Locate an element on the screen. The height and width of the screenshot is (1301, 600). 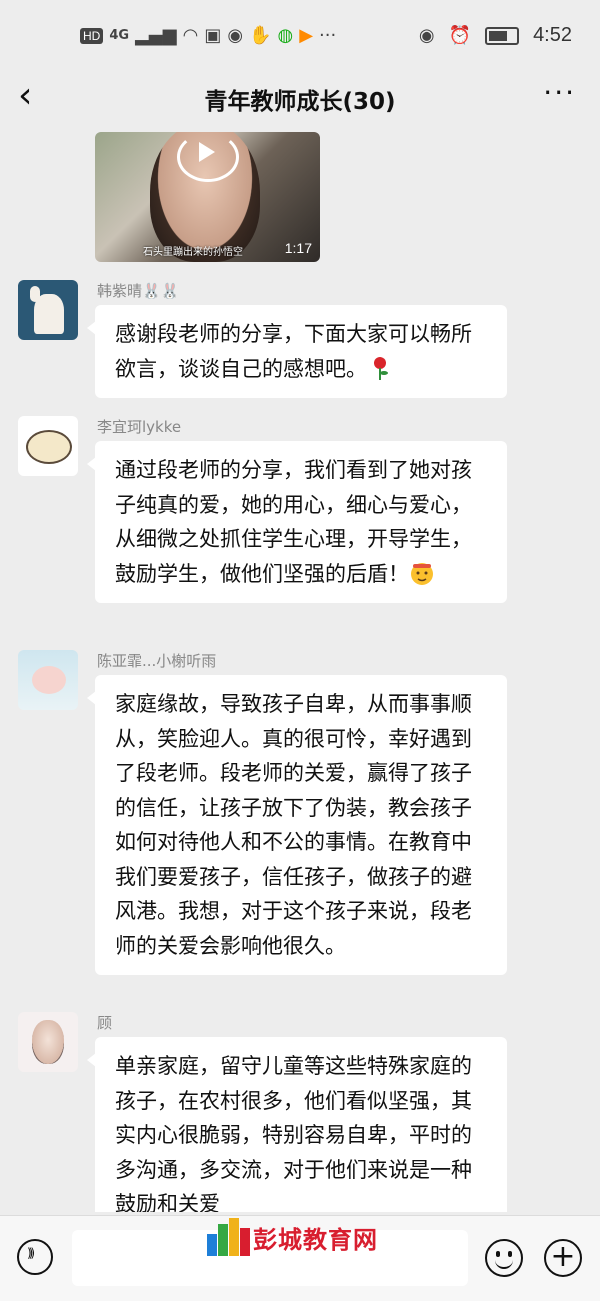
clock: 4:52 is located at coordinates (552, 35).